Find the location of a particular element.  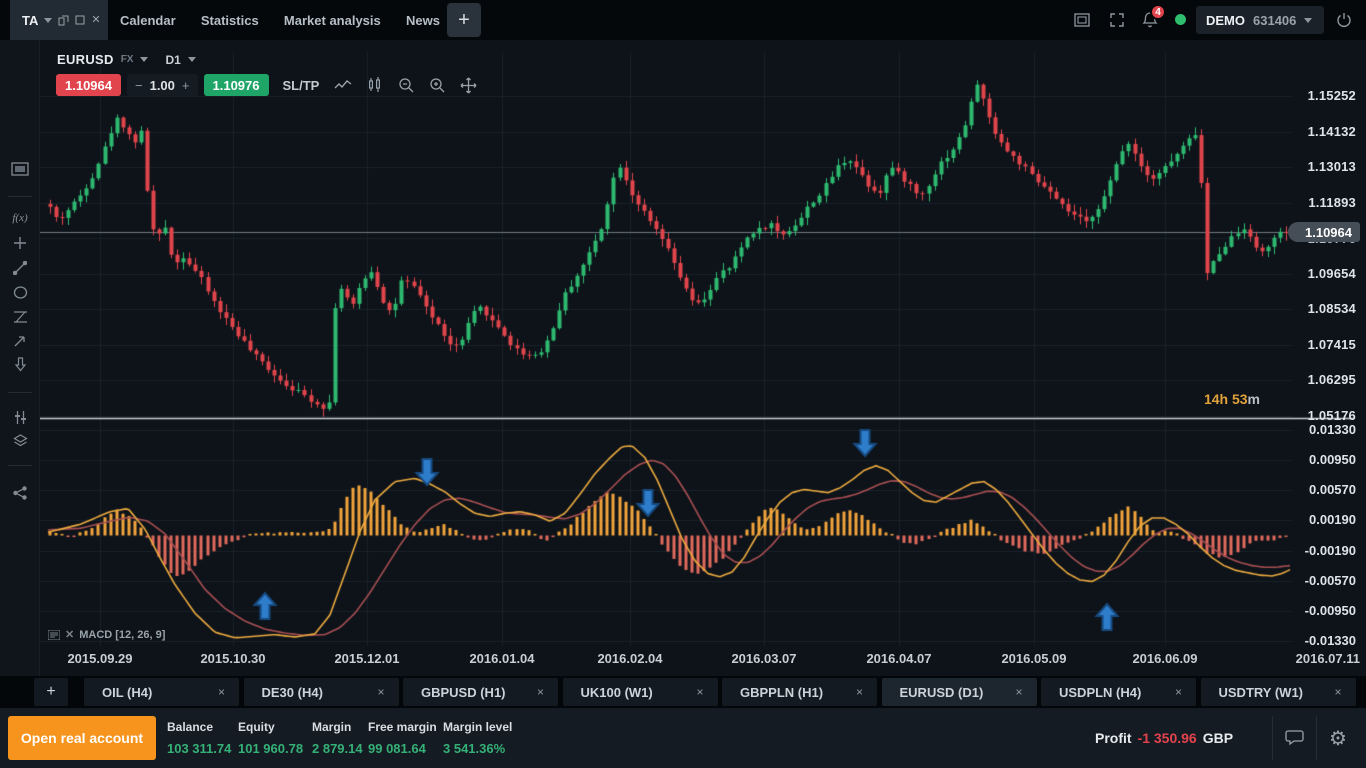

add-workspace-button: + is located at coordinates (464, 20).